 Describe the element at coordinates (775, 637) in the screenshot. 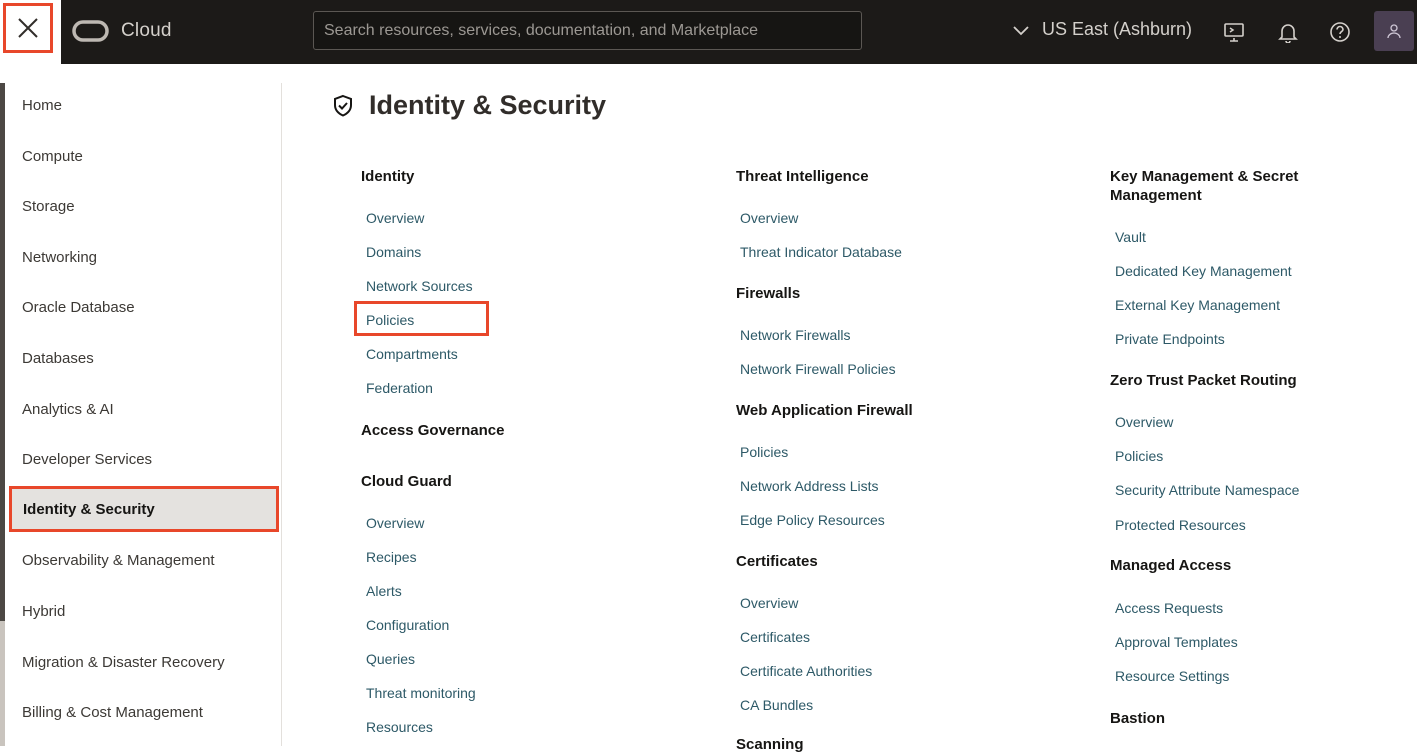

I see `link-certificates: Certificates` at that location.